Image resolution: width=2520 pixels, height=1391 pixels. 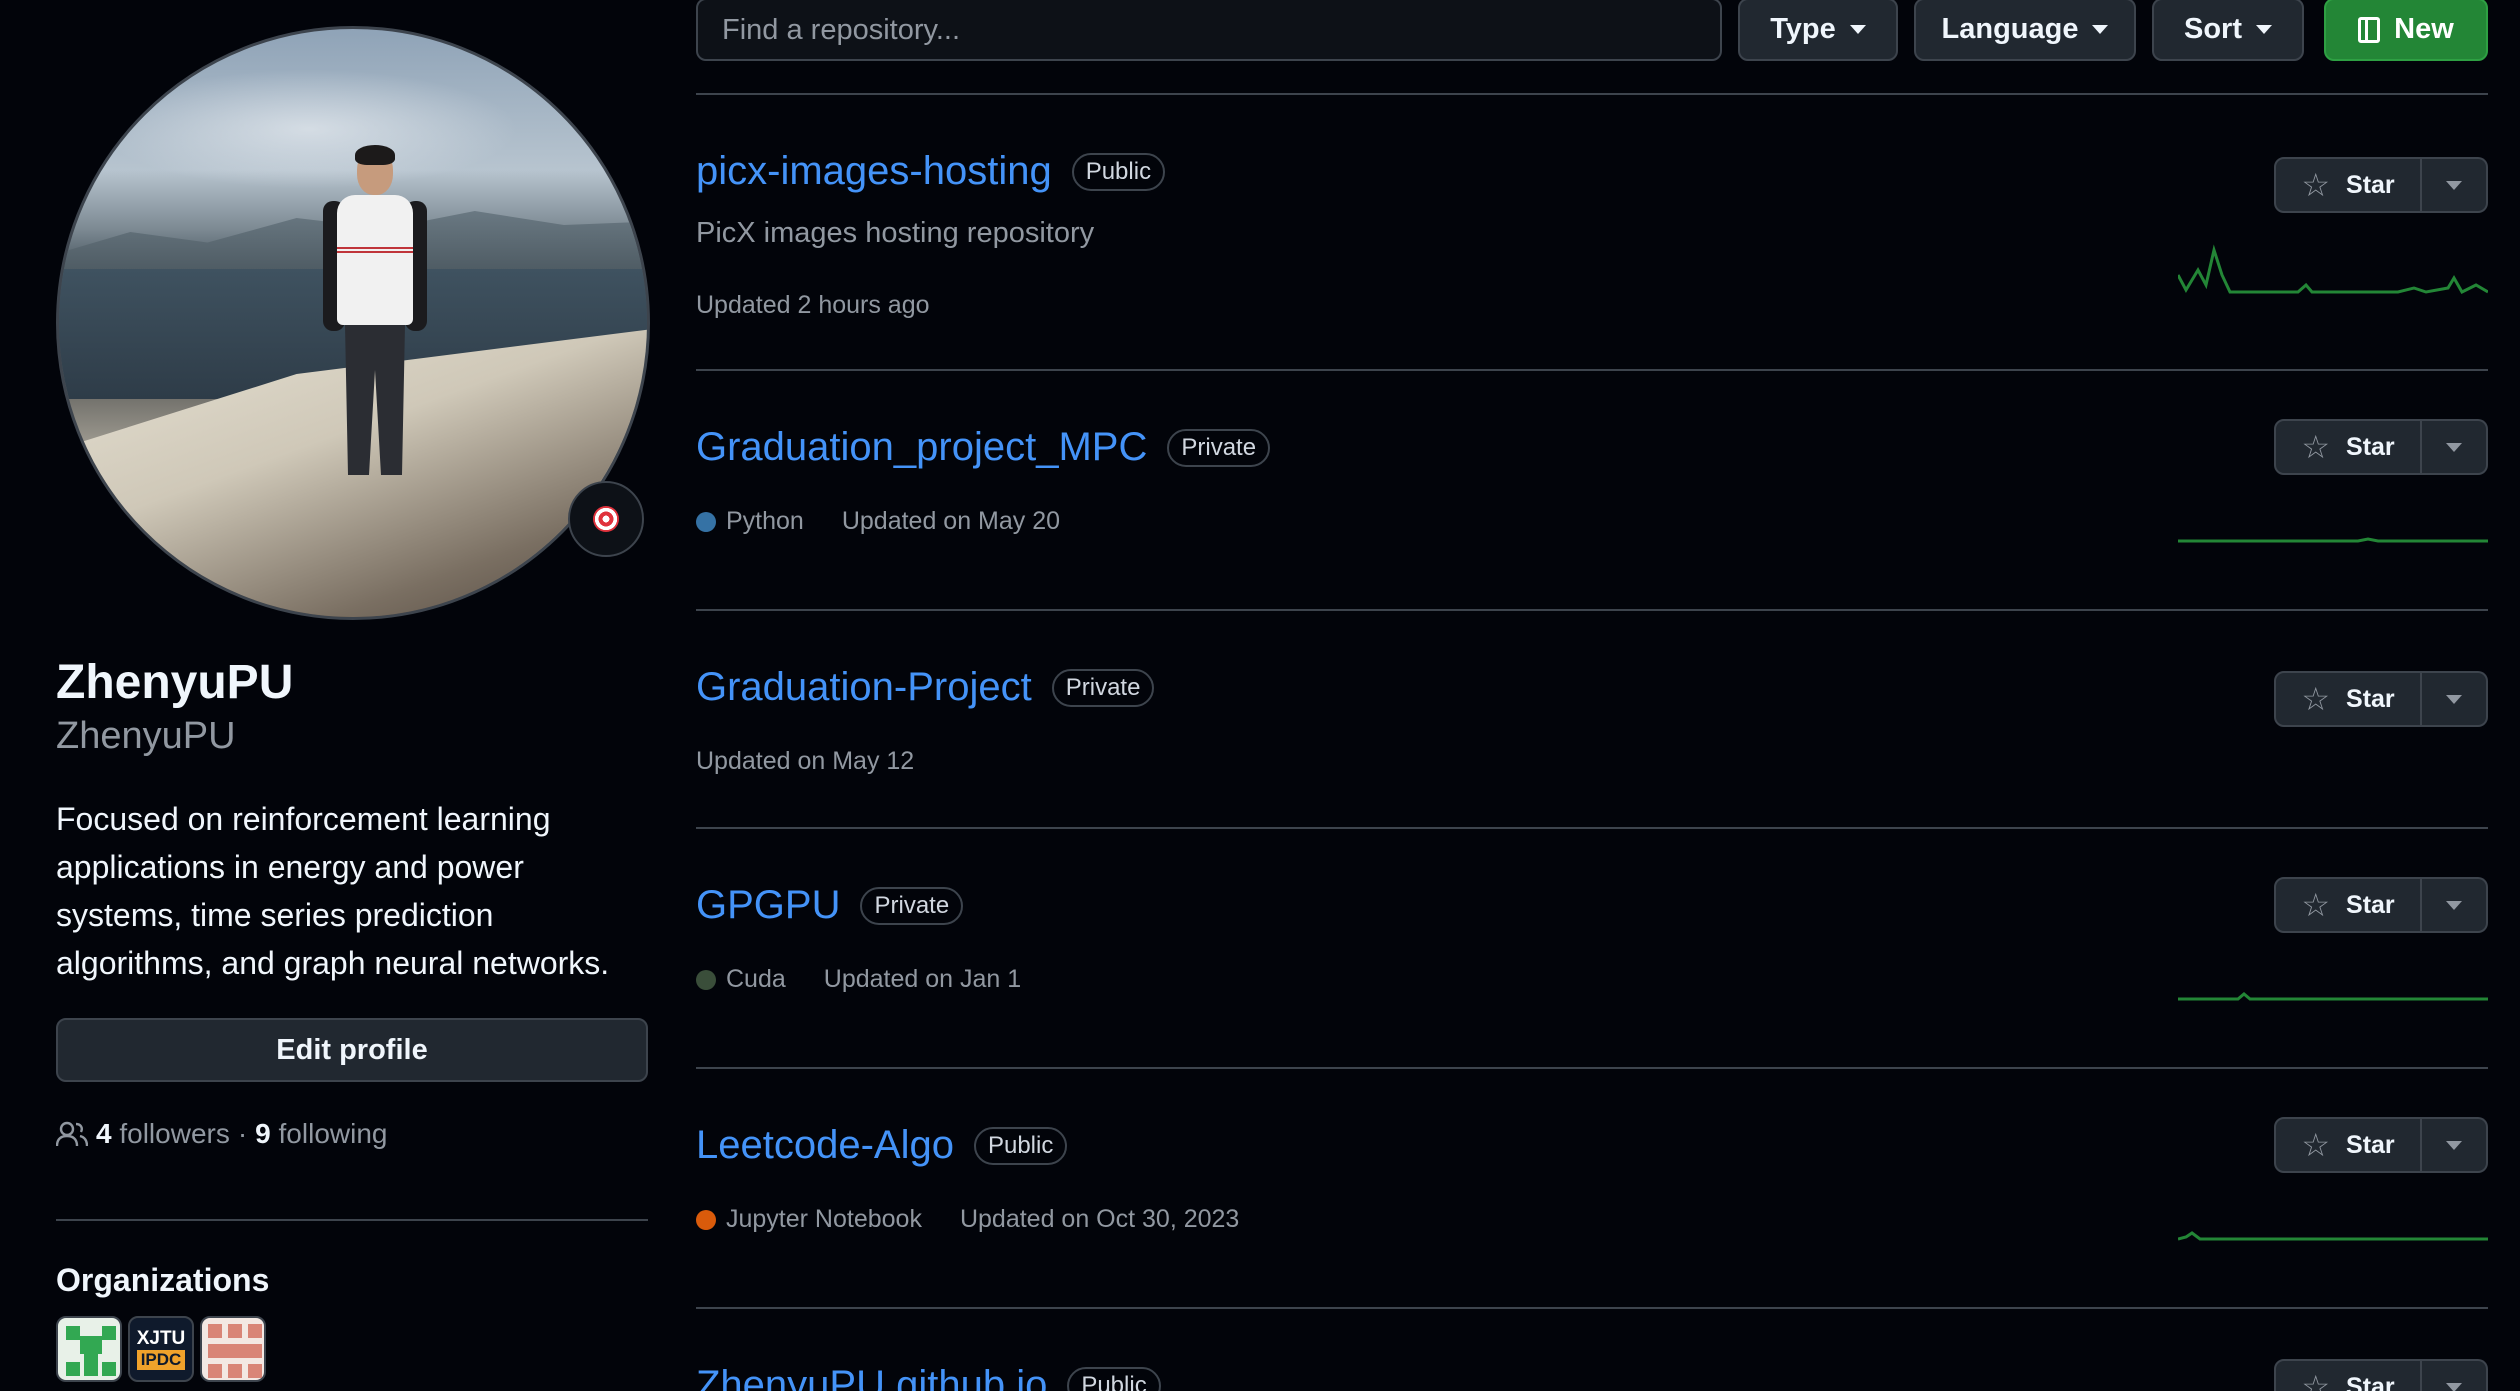 I want to click on repo-language: Python, so click(x=765, y=521).